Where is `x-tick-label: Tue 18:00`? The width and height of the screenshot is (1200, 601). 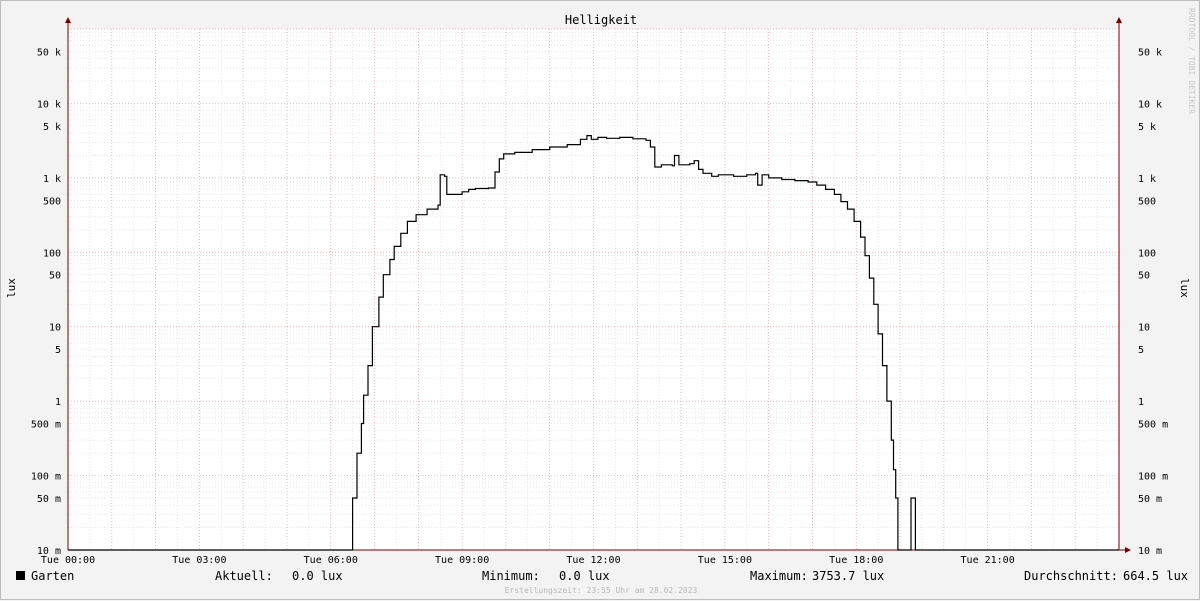
x-tick-label: Tue 18:00 is located at coordinates (856, 560).